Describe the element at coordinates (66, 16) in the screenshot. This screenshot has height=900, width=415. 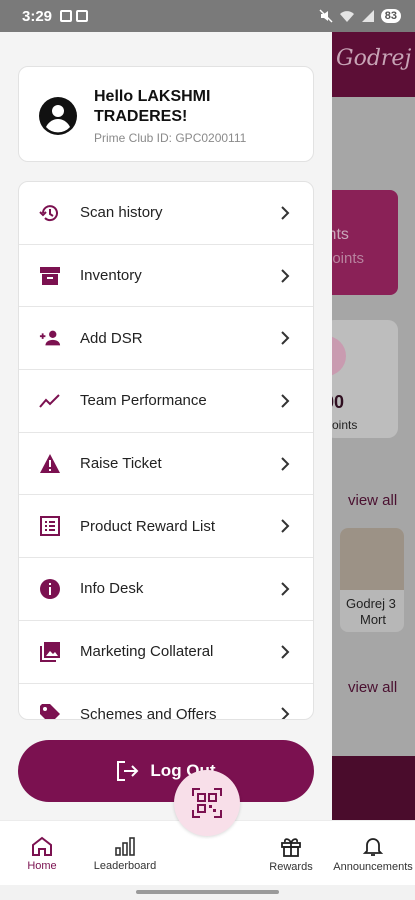
I see `screenshot-icon` at that location.